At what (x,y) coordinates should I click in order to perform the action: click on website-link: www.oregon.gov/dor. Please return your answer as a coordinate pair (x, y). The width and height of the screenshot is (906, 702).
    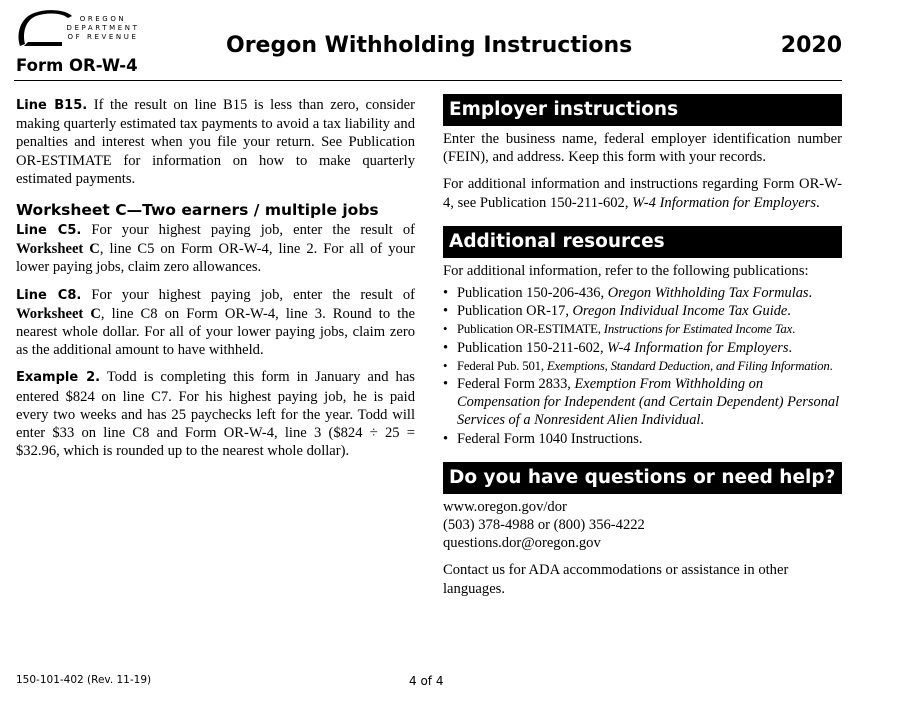
    Looking at the image, I should click on (642, 507).